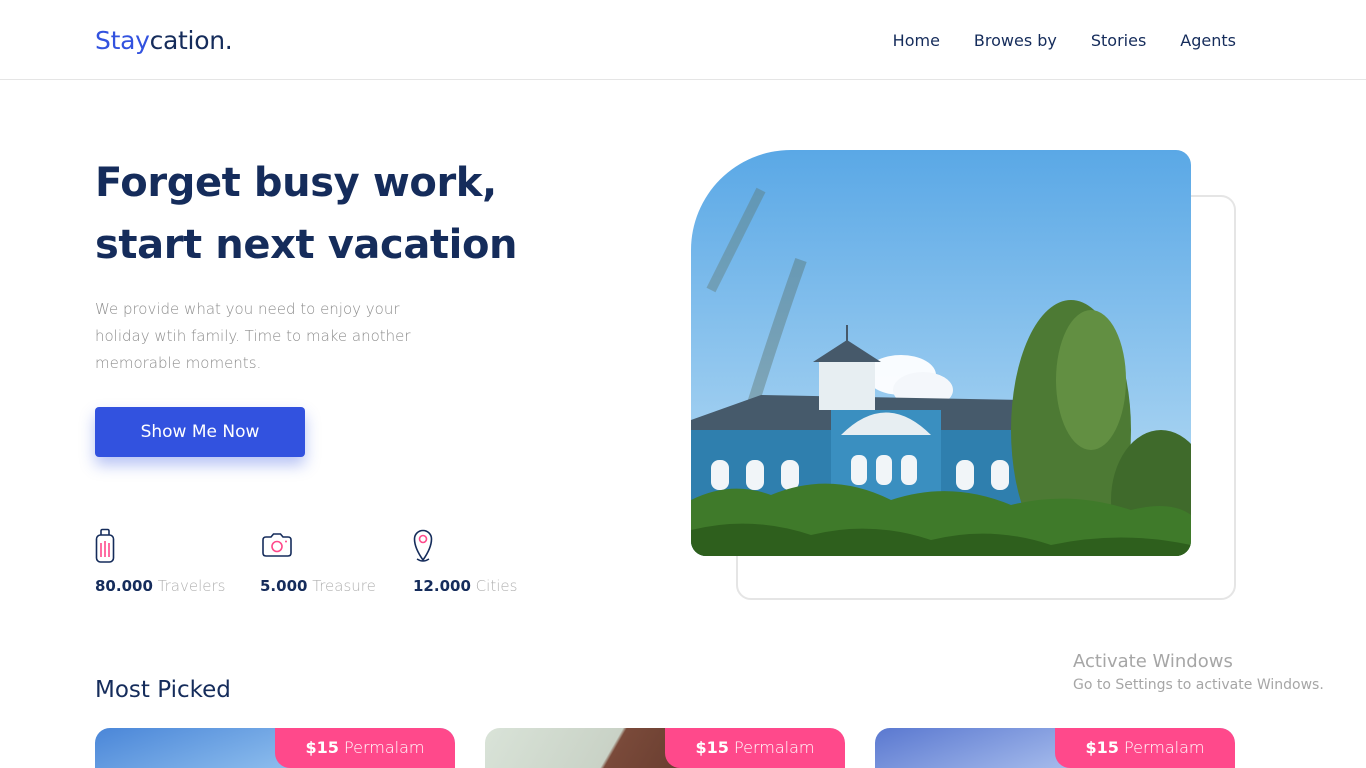 This screenshot has height=768, width=1366. Describe the element at coordinates (423, 545) in the screenshot. I see `map-pin-icon` at that location.